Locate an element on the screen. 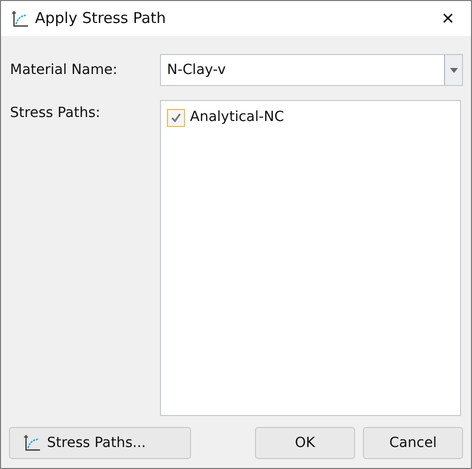 The image size is (472, 469). stress-paths-label: Stress Paths: is located at coordinates (55, 113).